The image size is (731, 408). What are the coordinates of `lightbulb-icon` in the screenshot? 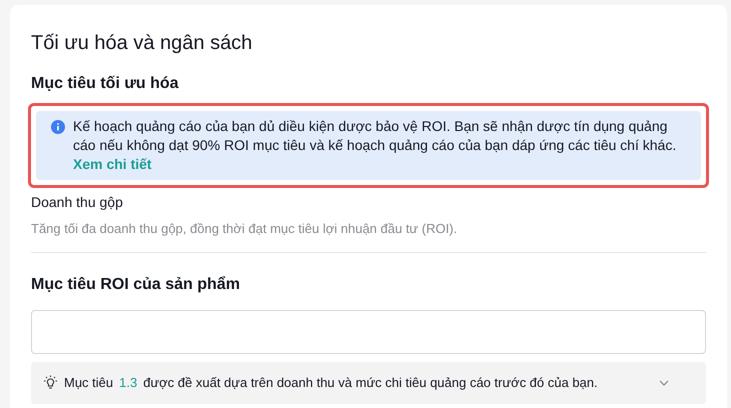 It's located at (50, 382).